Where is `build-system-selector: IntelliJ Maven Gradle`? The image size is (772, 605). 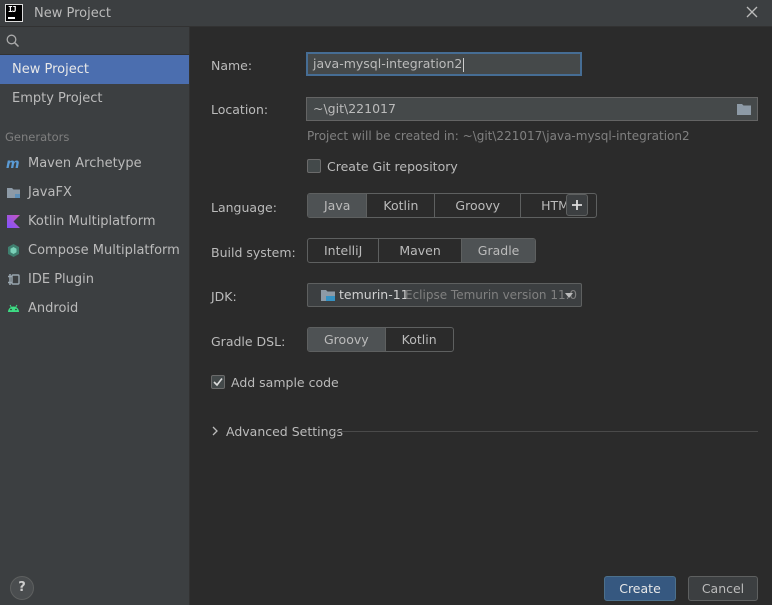
build-system-selector: IntelliJ Maven Gradle is located at coordinates (422, 250).